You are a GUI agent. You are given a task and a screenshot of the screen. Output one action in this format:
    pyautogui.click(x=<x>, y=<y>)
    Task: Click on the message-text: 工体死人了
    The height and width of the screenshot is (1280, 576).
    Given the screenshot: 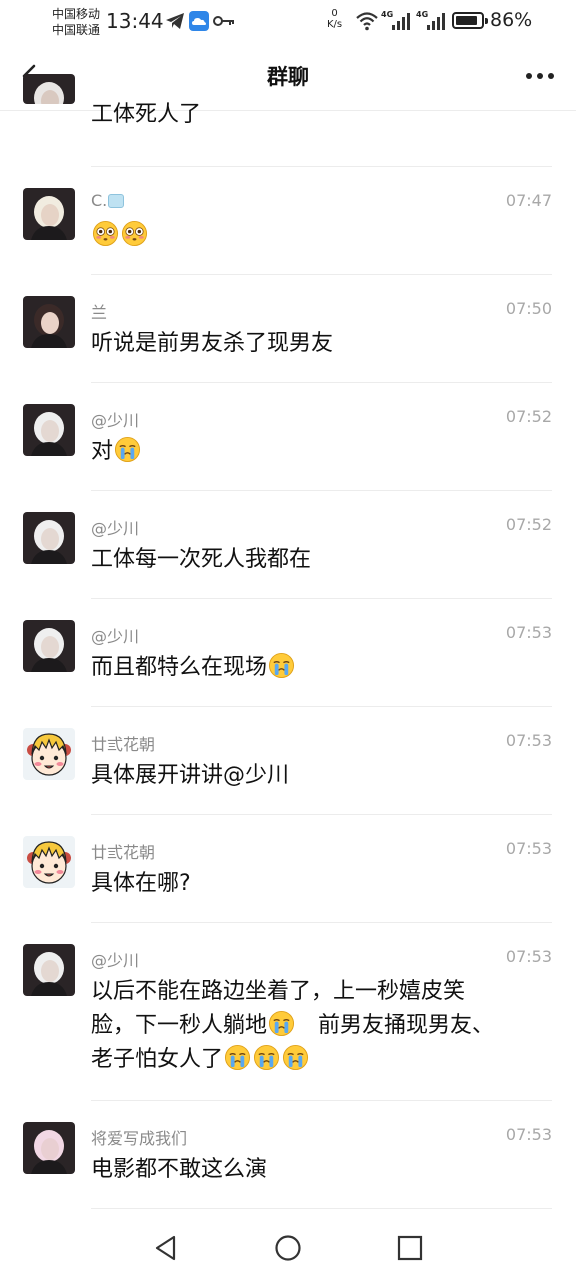 What is the action you would take?
    pyautogui.click(x=316, y=115)
    